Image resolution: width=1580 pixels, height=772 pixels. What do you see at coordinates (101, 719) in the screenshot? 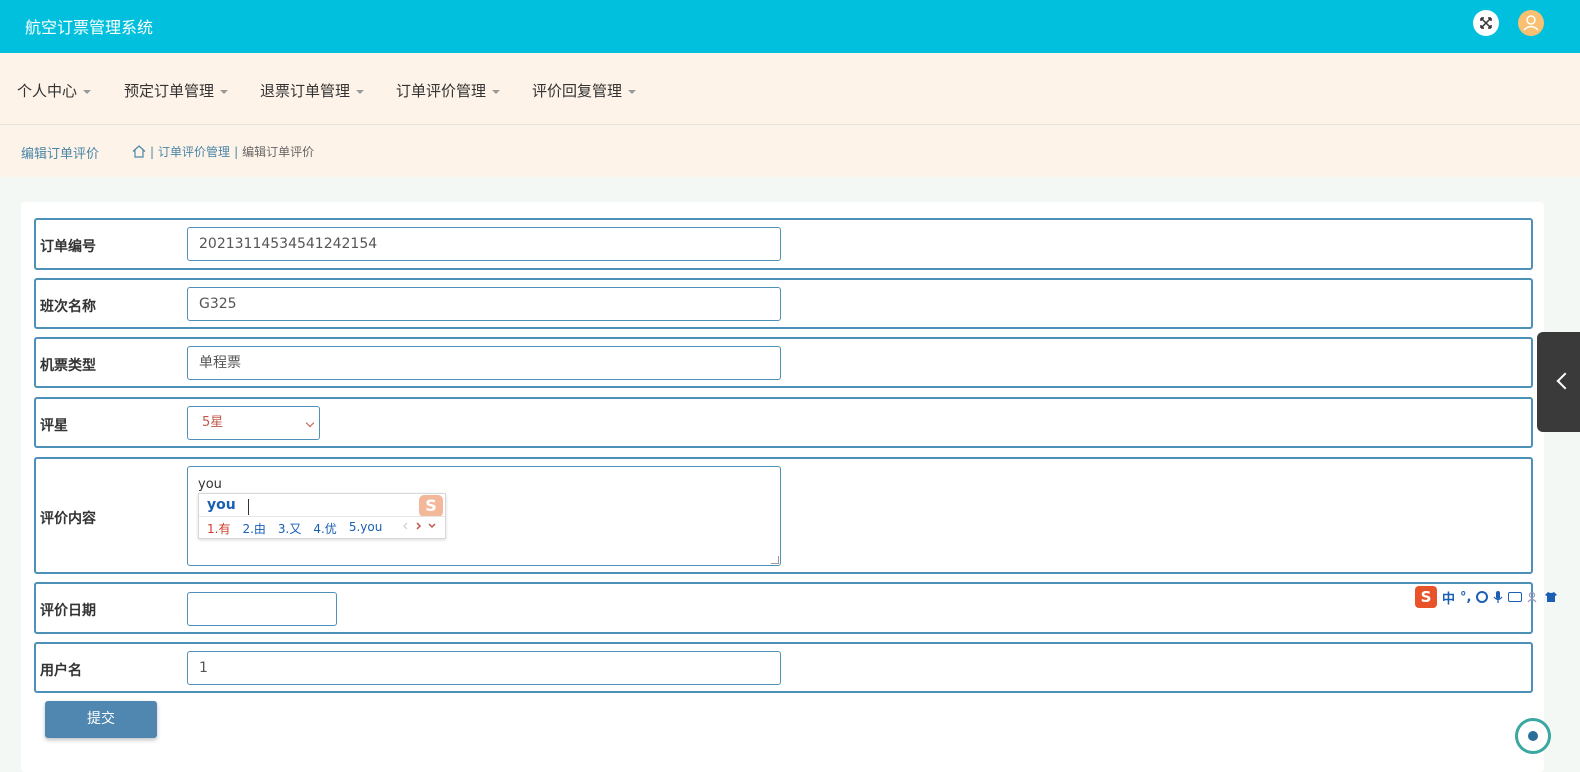
I see `submit-button: 提交` at bounding box center [101, 719].